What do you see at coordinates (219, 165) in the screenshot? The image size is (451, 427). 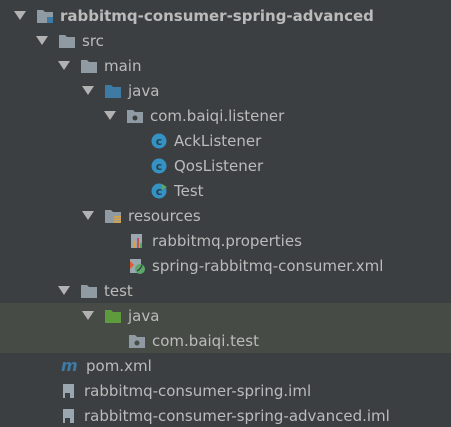 I see `tree-node-label: QosListener` at bounding box center [219, 165].